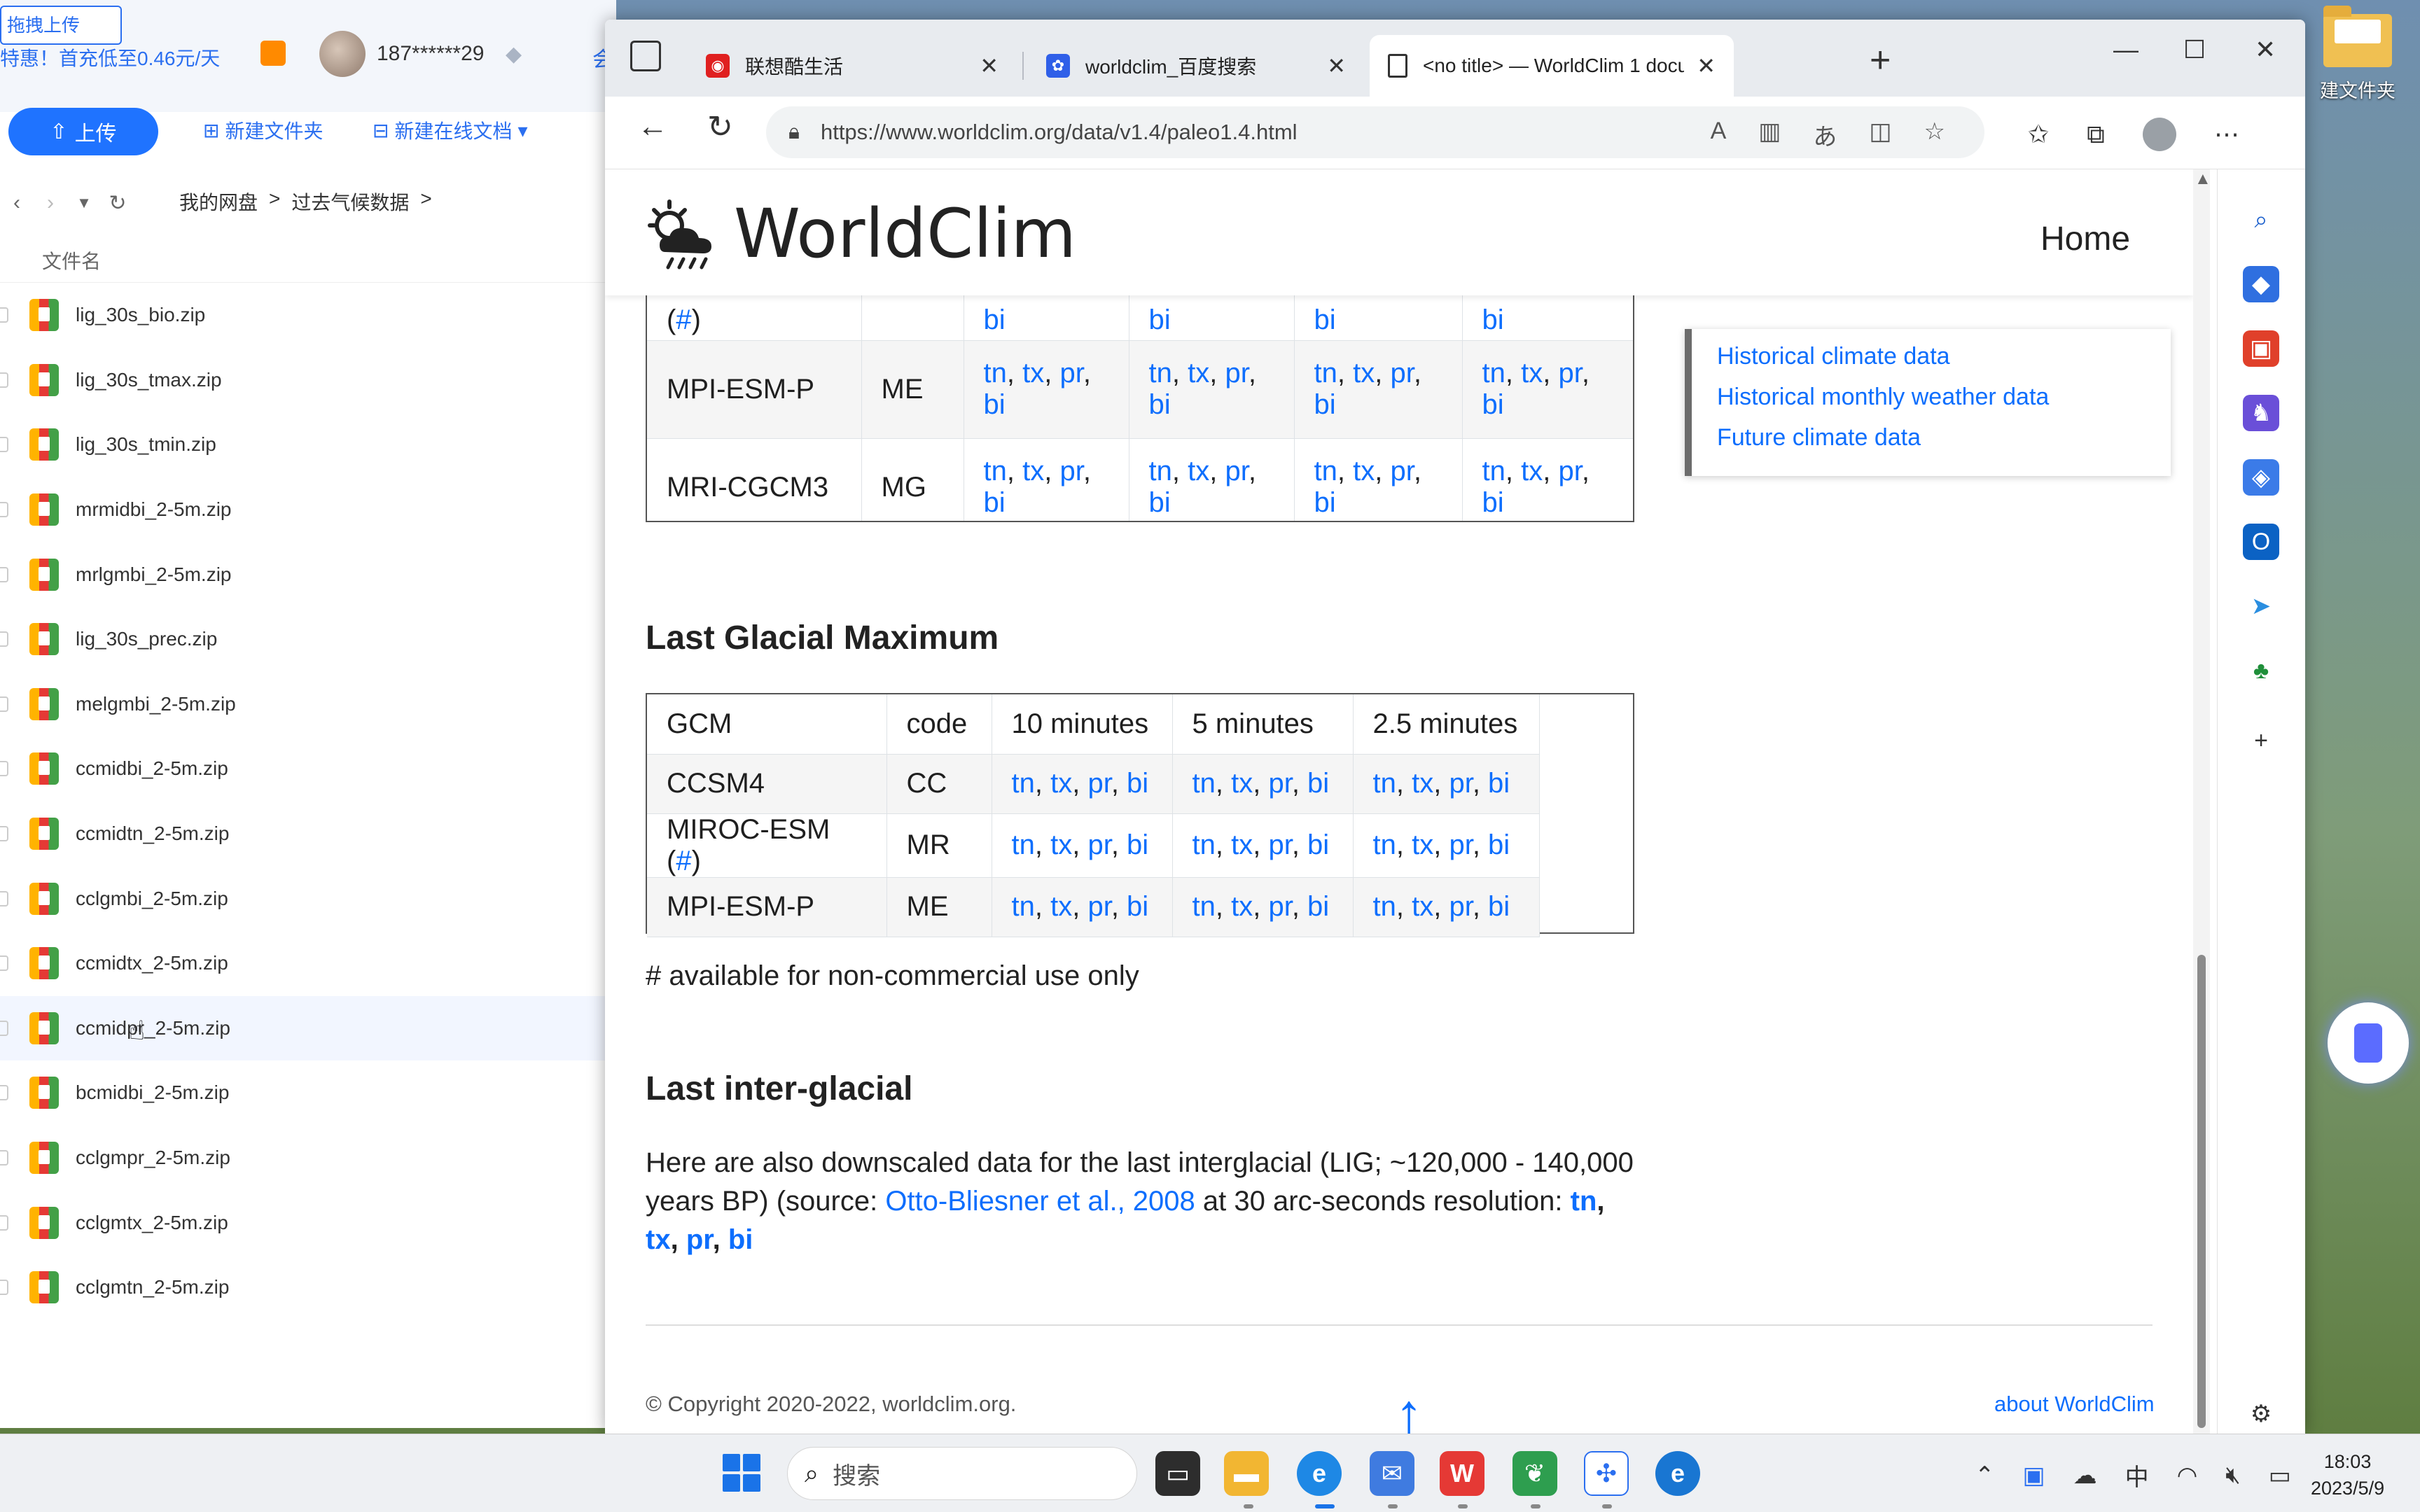  What do you see at coordinates (1880, 135) in the screenshot?
I see `split-screen-icon: ◫` at bounding box center [1880, 135].